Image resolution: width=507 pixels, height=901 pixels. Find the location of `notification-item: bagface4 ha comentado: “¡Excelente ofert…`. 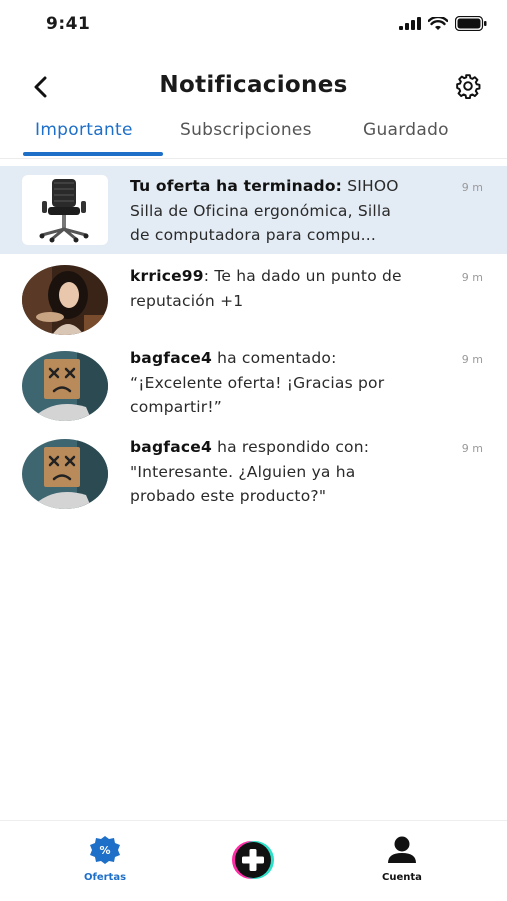

notification-item: bagface4 ha comentado: “¡Excelente ofert… is located at coordinates (253, 388).